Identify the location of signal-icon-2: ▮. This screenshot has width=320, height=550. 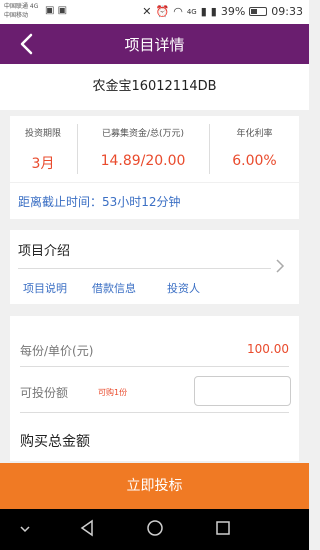
(213, 11).